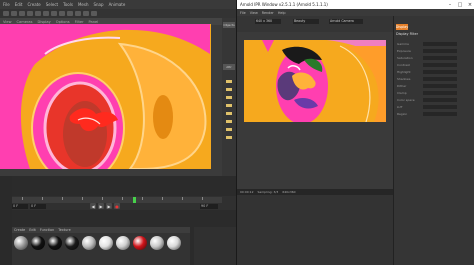  What do you see at coordinates (355, 12) in the screenshot?
I see `ipr-menubar: File View Render Help` at bounding box center [355, 12].